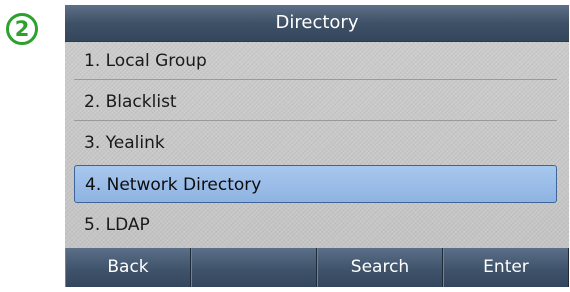 Image resolution: width=570 pixels, height=292 pixels. What do you see at coordinates (315, 225) in the screenshot?
I see `menu-item-ldap: 5. LDAP` at bounding box center [315, 225].